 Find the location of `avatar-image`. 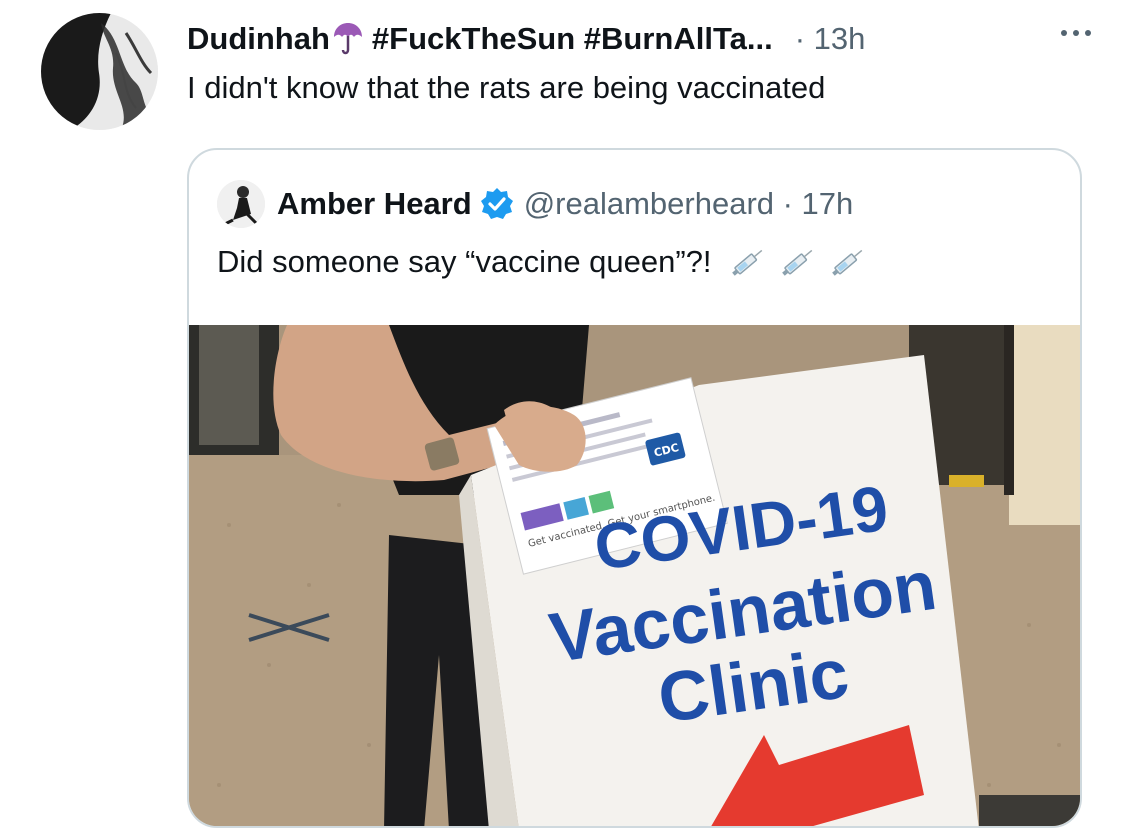

avatar-image is located at coordinates (99, 71).